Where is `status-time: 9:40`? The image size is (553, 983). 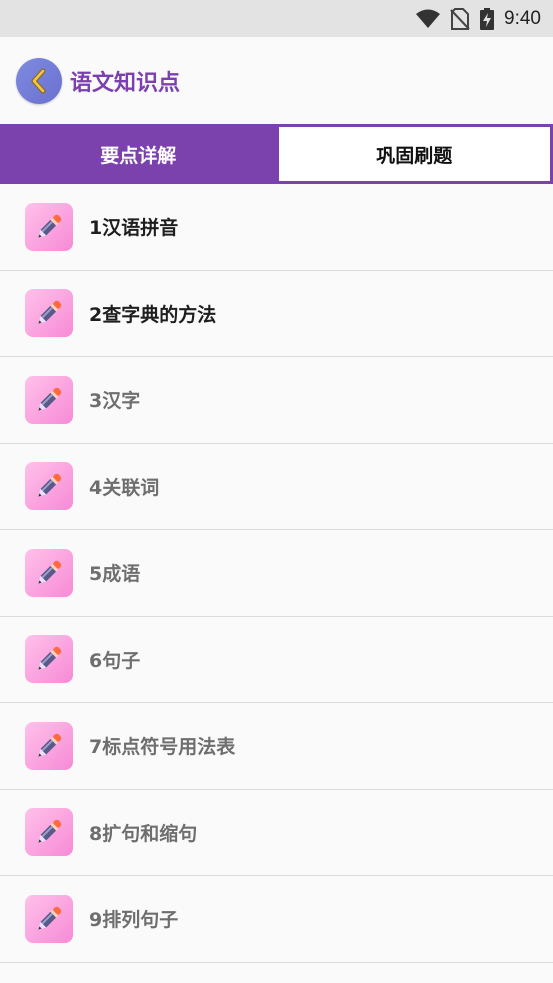 status-time: 9:40 is located at coordinates (522, 18).